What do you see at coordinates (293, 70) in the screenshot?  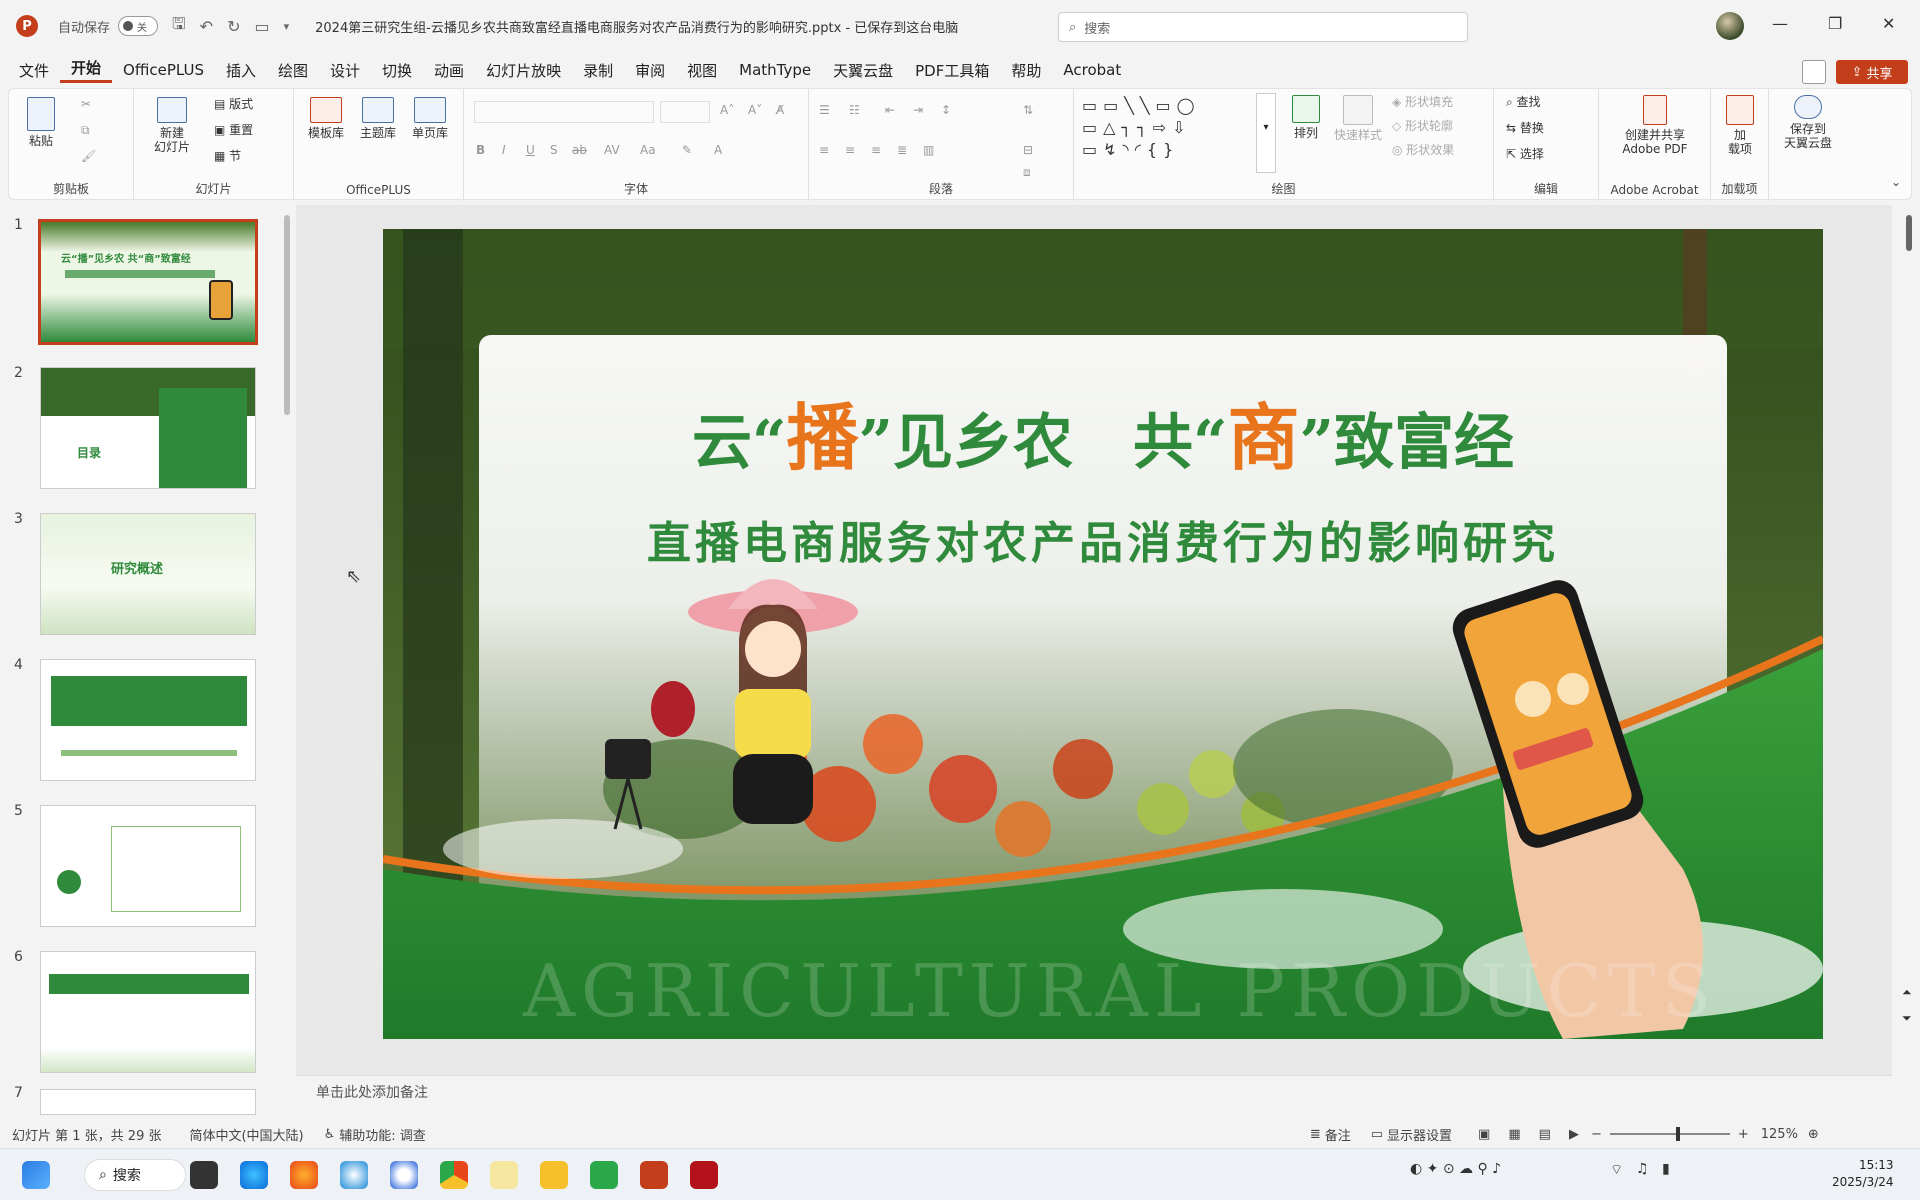 I see `menu-draw: 绘图` at bounding box center [293, 70].